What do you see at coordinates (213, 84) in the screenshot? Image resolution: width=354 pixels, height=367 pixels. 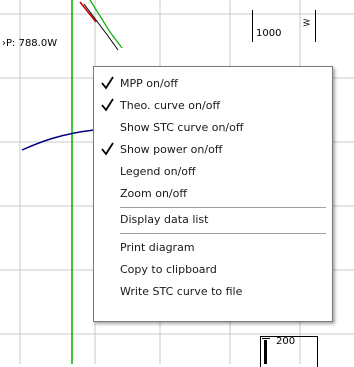 I see `menu-item-mpp-toggle: MPP on/off` at bounding box center [213, 84].